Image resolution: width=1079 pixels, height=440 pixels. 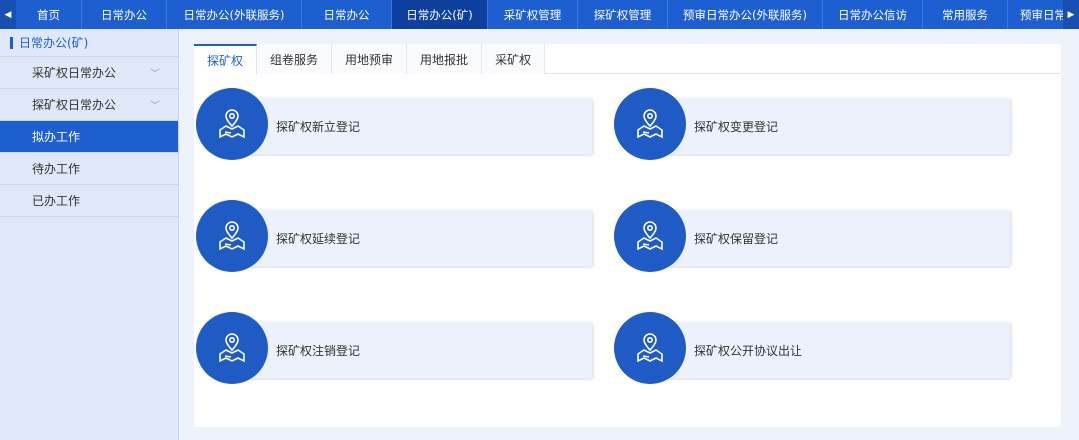 I want to click on sidebar-item-drafting: 拟办工作, so click(x=89, y=137).